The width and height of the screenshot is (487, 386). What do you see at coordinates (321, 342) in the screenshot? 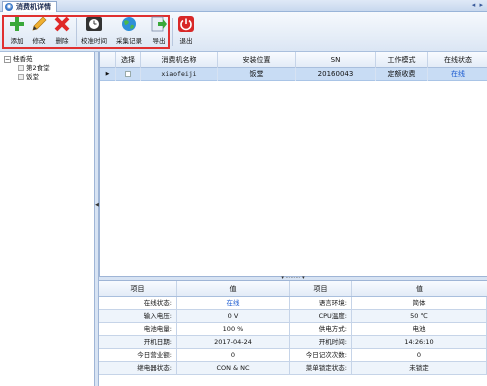
I see `detail-label: 开机时间:` at bounding box center [321, 342].